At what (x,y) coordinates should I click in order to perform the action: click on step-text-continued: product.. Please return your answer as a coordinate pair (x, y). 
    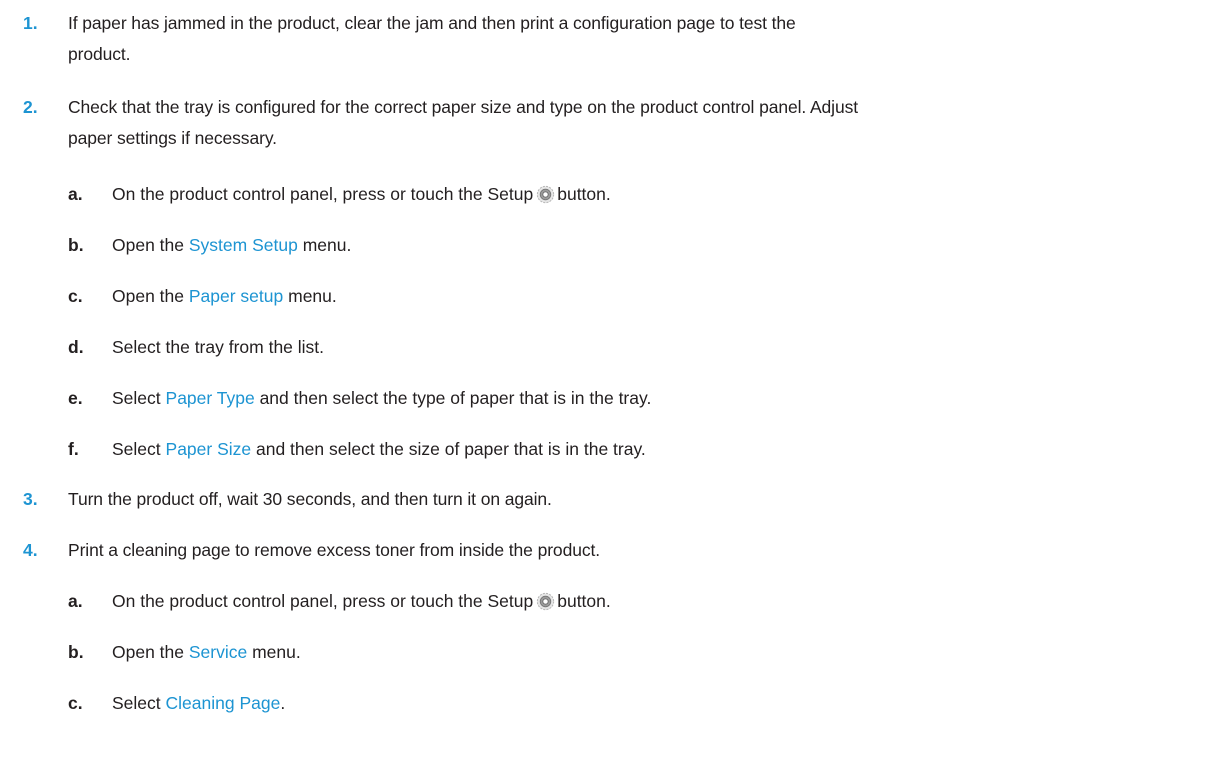
    Looking at the image, I should click on (99, 54).